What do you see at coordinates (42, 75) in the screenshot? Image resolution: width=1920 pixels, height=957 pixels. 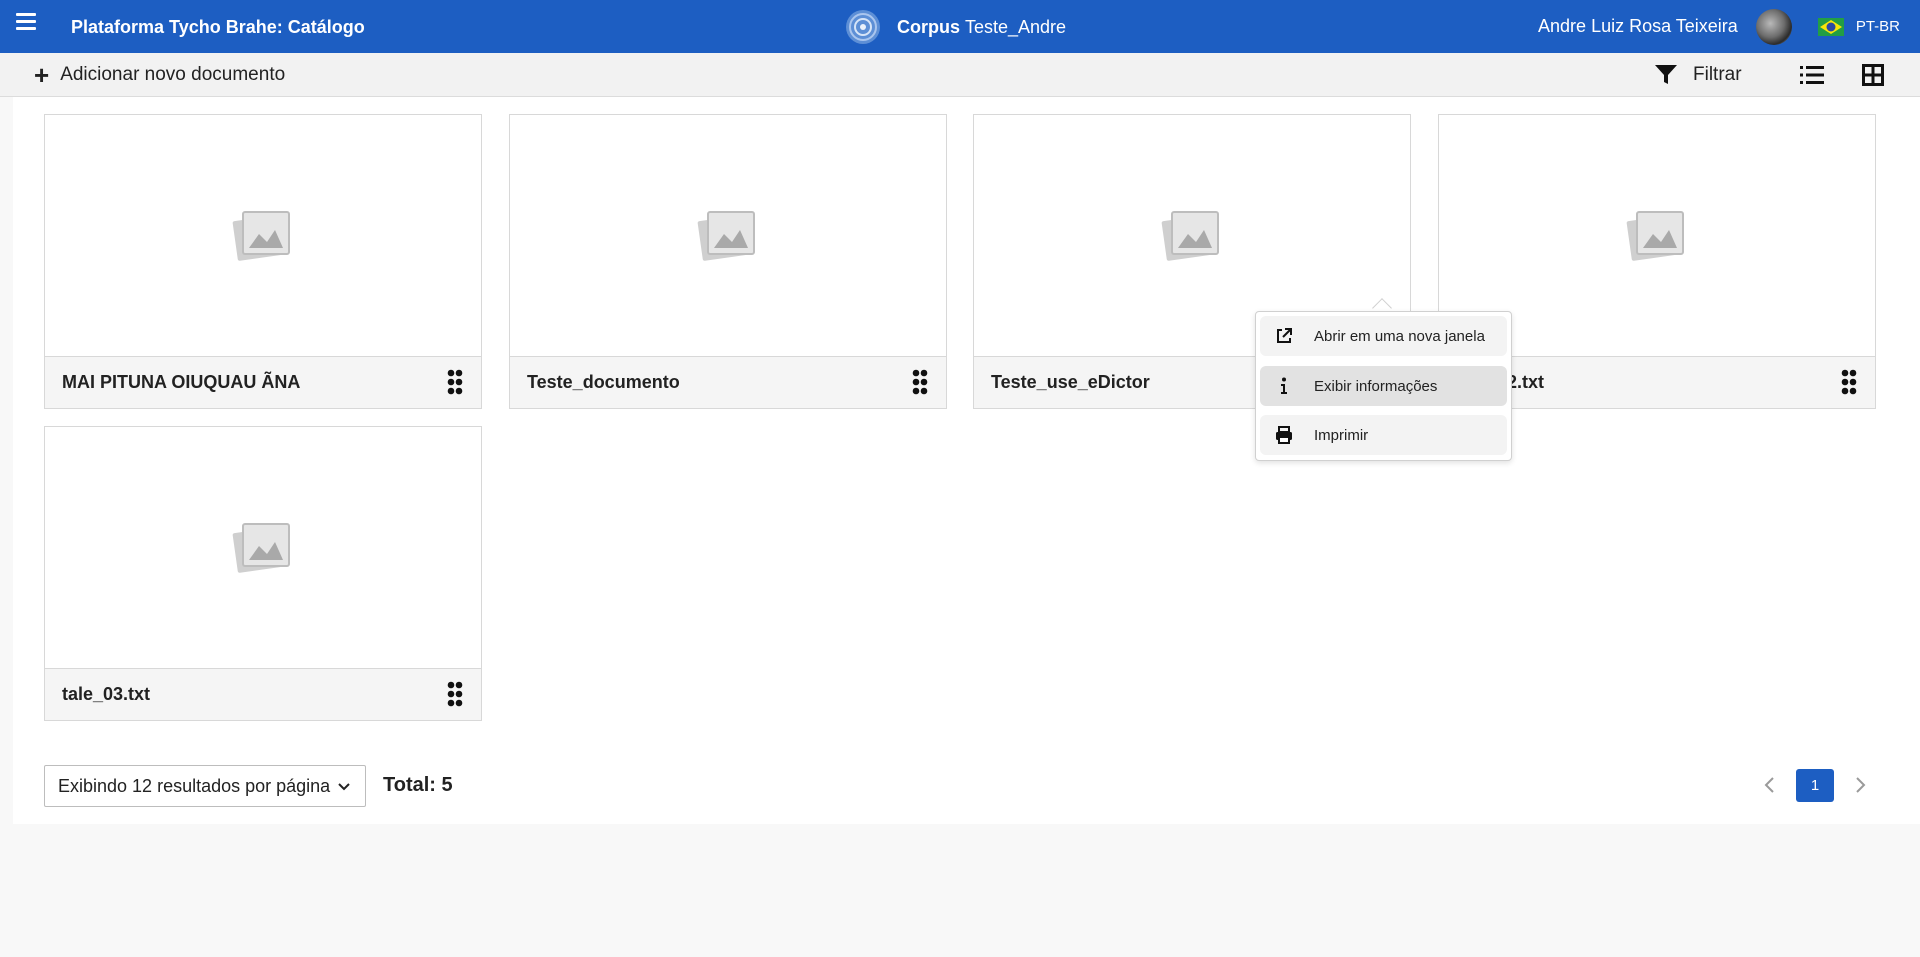 I see `plus-icon: +` at bounding box center [42, 75].